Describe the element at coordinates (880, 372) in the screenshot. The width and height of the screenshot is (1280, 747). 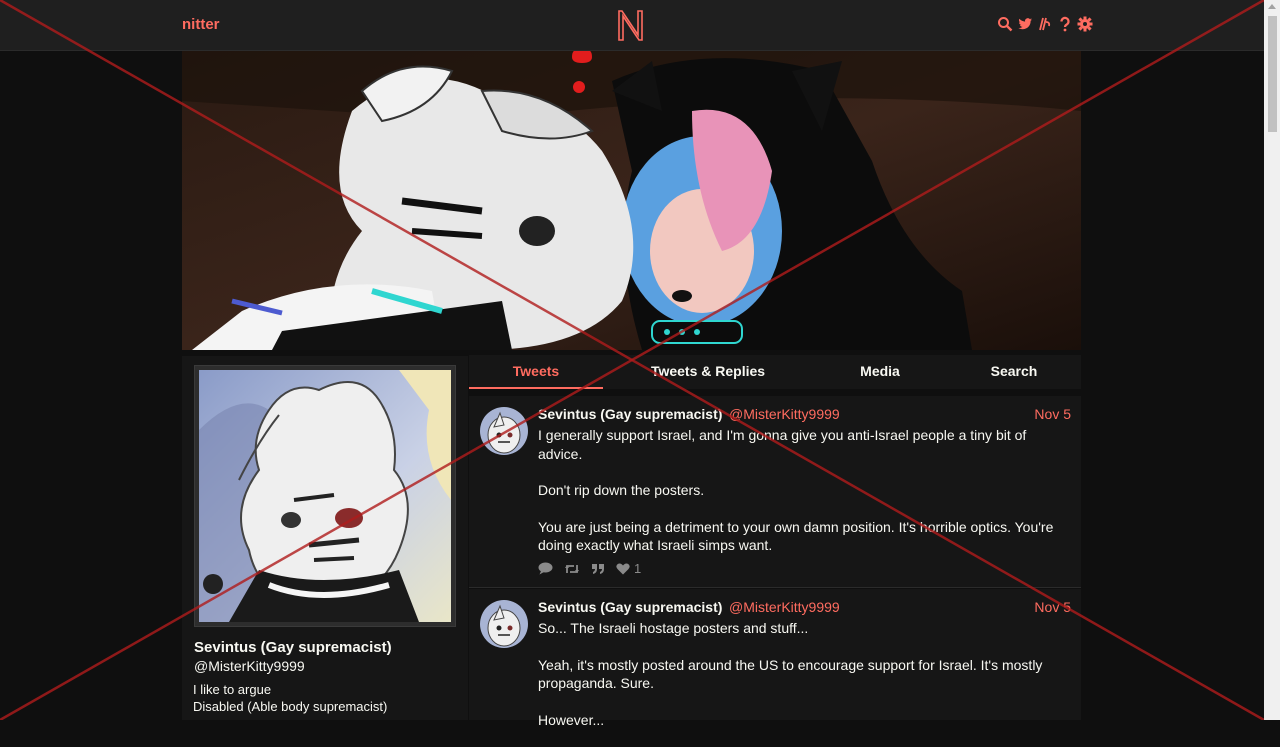
I see `tab-media: Media` at that location.